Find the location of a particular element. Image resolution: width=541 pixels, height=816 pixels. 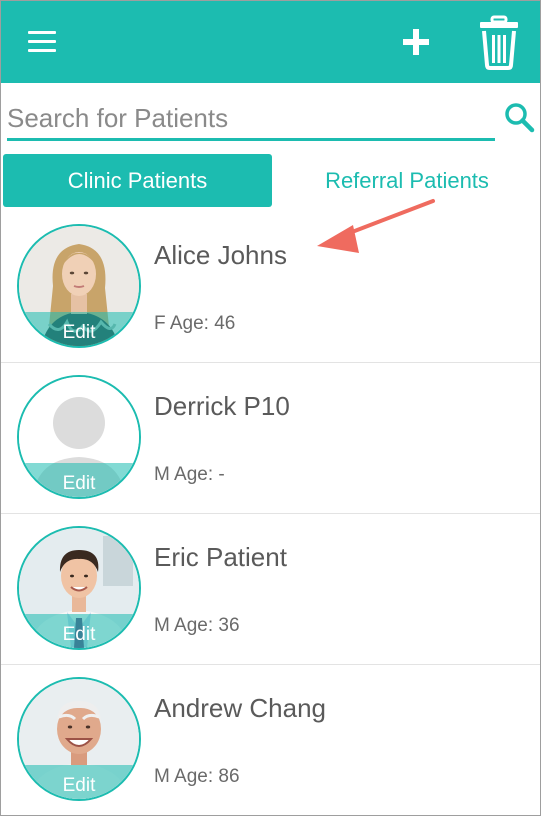

hamburger-menu-icon is located at coordinates (43, 42).